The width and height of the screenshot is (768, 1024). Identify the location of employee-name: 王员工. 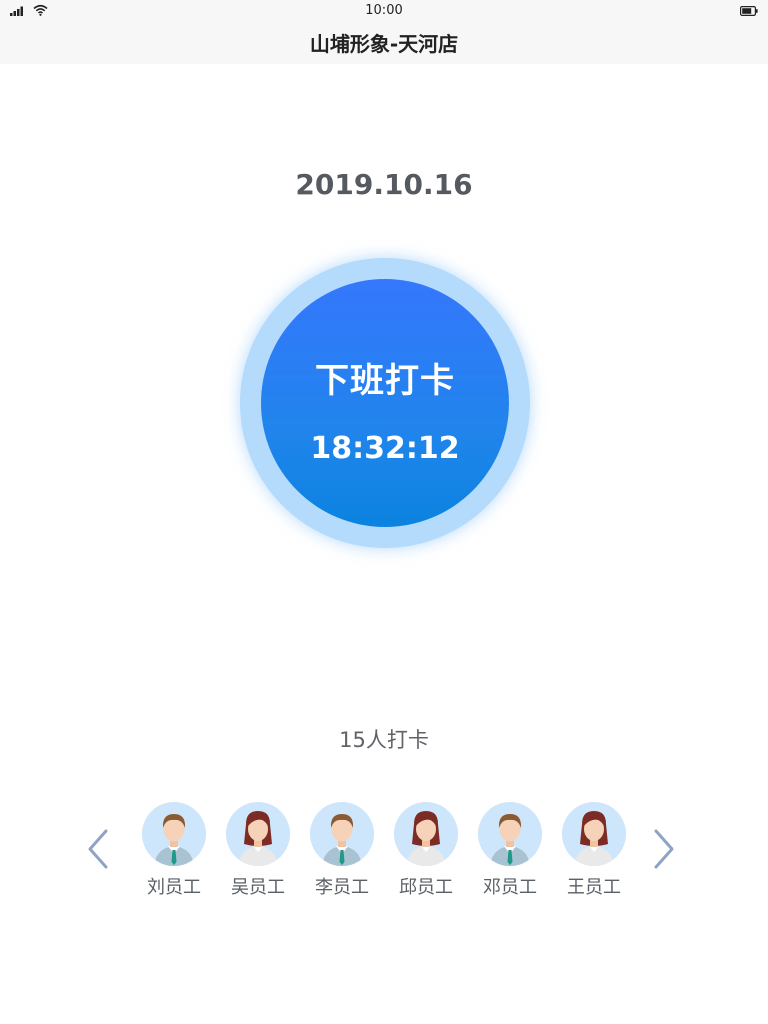
(594, 887).